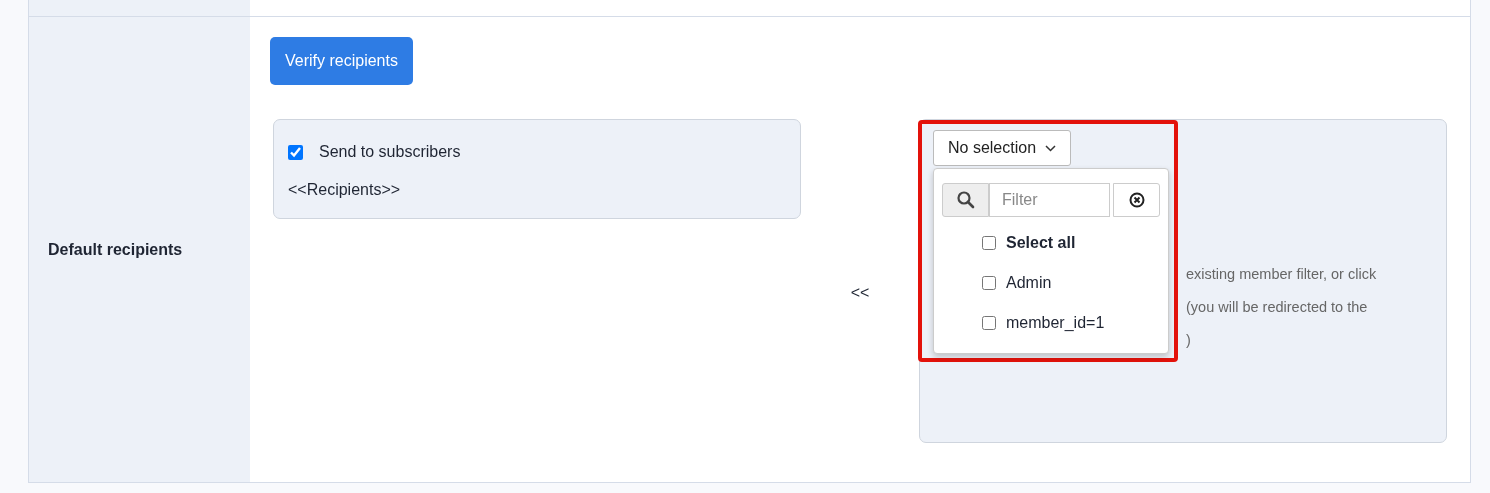  I want to click on checkbox-label: Send to subscribers, so click(390, 152).